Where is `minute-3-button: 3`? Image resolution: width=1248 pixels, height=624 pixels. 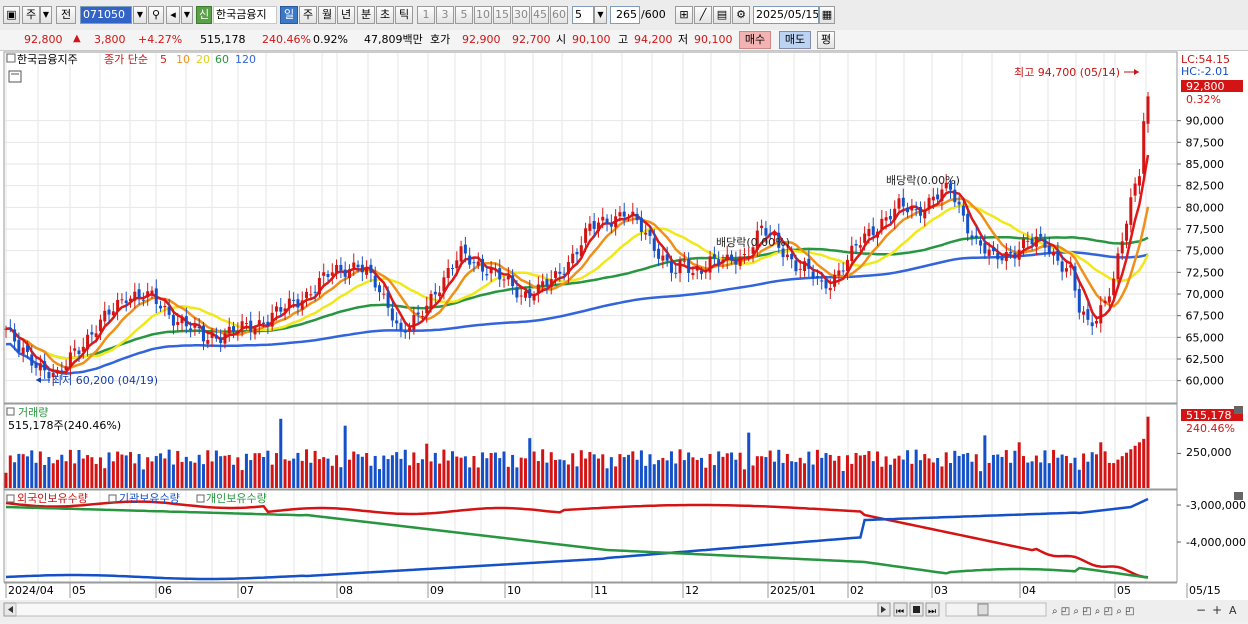
minute-3-button: 3 is located at coordinates (445, 15).